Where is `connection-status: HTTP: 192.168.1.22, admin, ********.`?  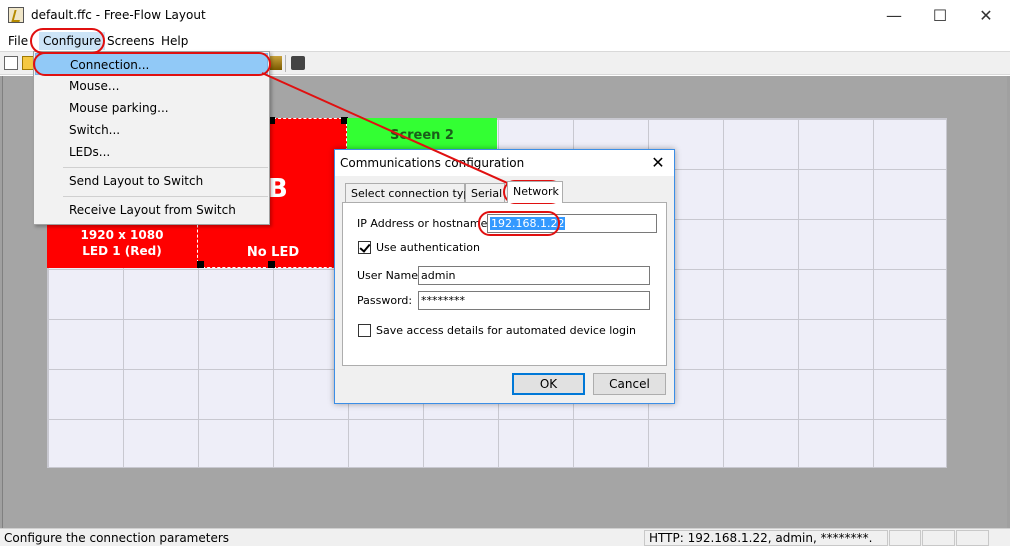 connection-status: HTTP: 192.168.1.22, admin, ********. is located at coordinates (766, 538).